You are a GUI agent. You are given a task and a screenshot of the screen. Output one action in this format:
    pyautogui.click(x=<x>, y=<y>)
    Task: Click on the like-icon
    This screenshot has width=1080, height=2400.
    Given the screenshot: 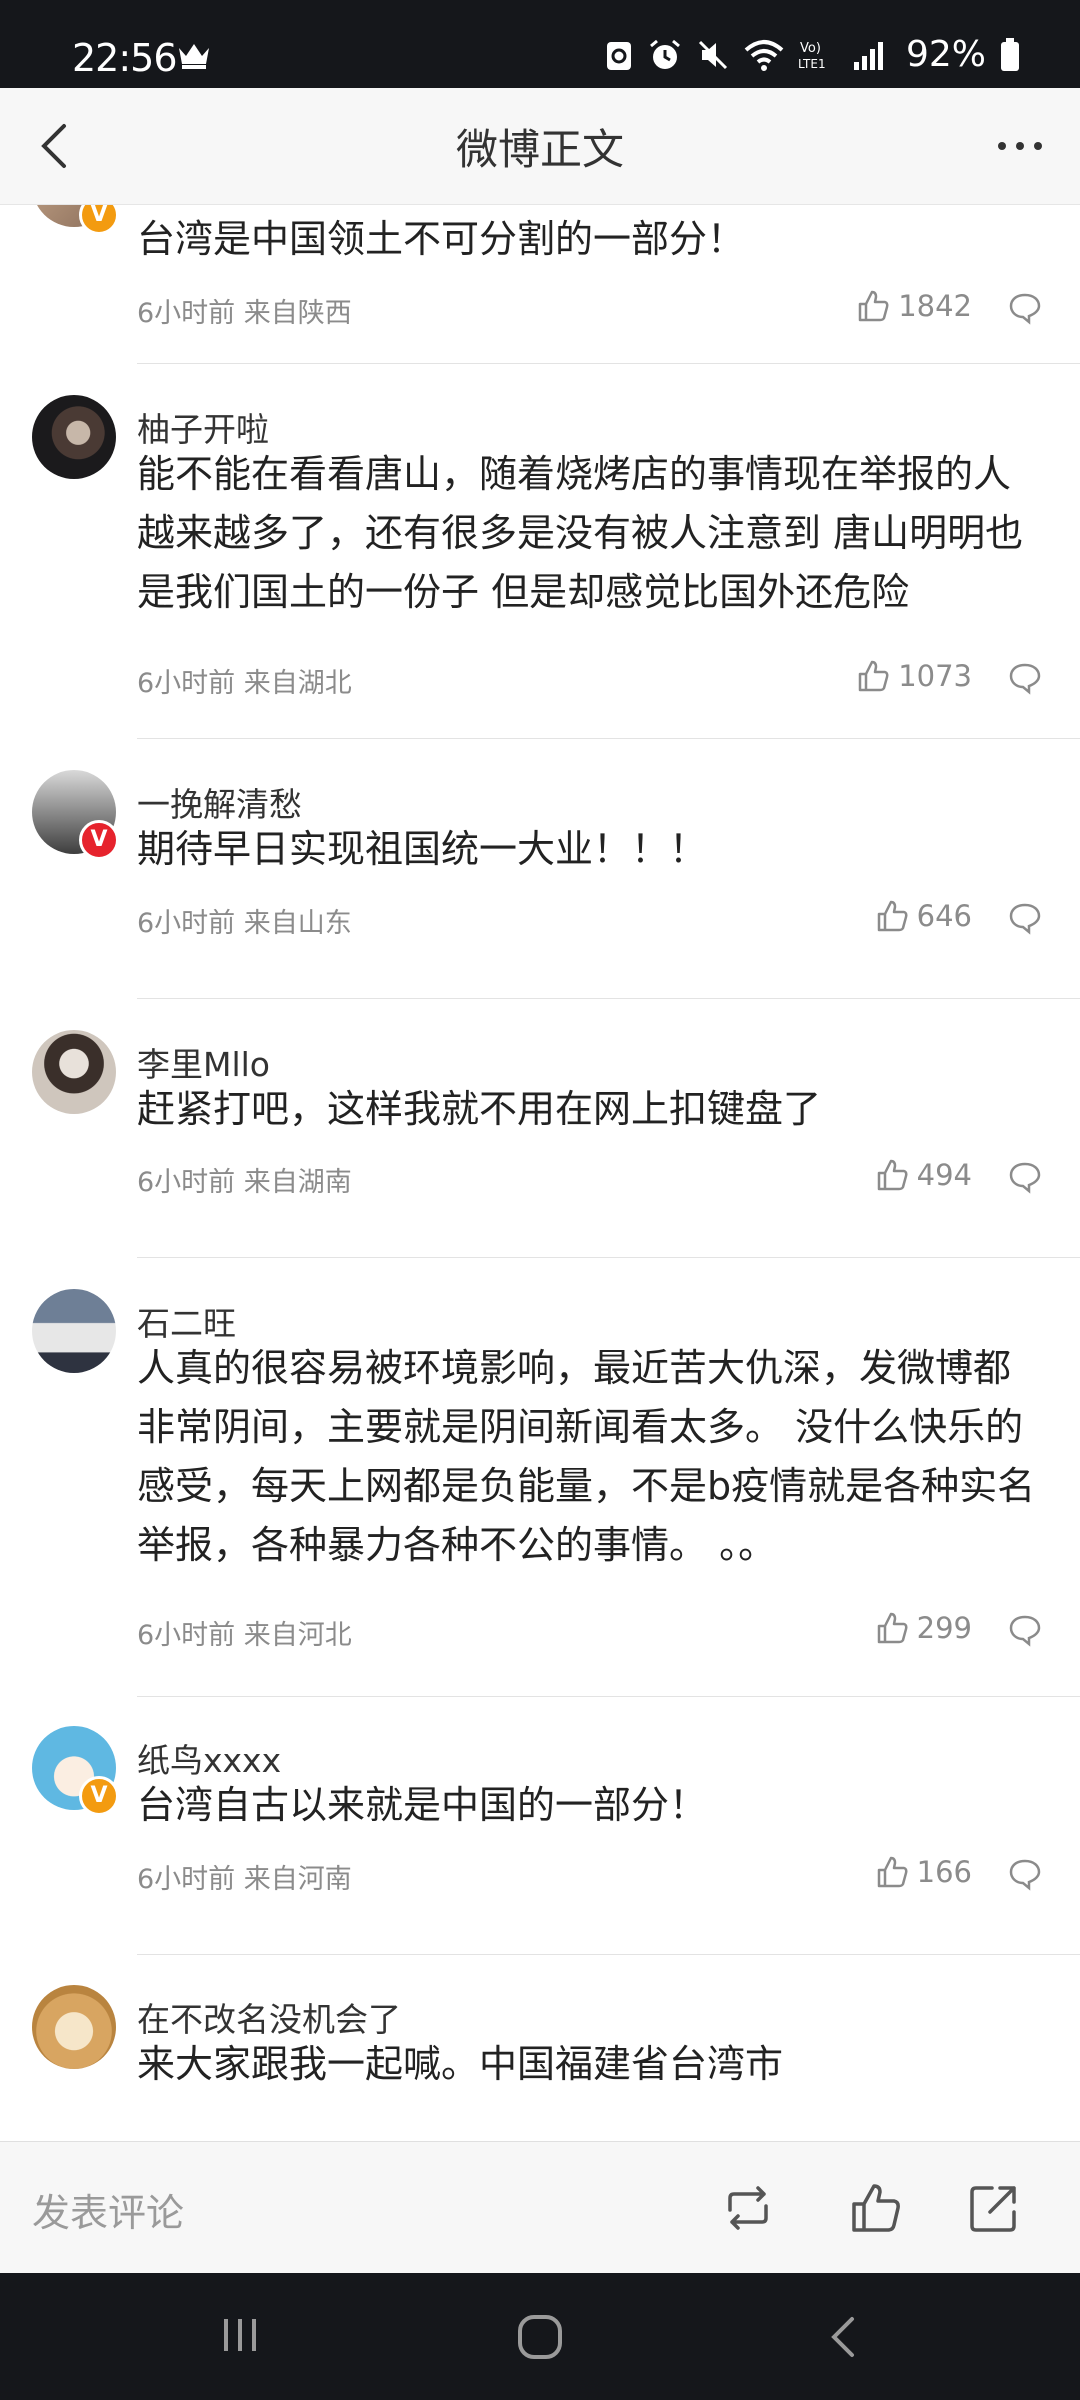 What is the action you would take?
    pyautogui.click(x=876, y=2208)
    